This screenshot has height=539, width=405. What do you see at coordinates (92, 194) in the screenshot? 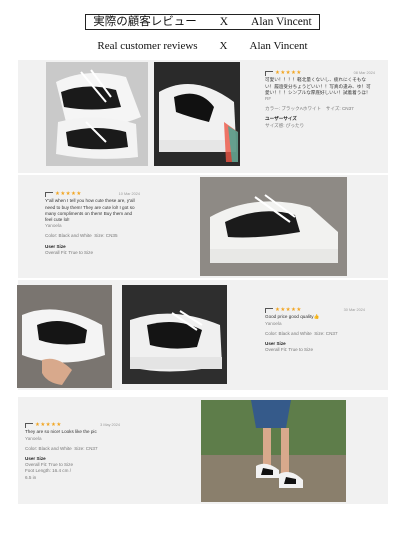
I see `review-meta: ★★★★★ 10 Mar 2024` at bounding box center [92, 194].